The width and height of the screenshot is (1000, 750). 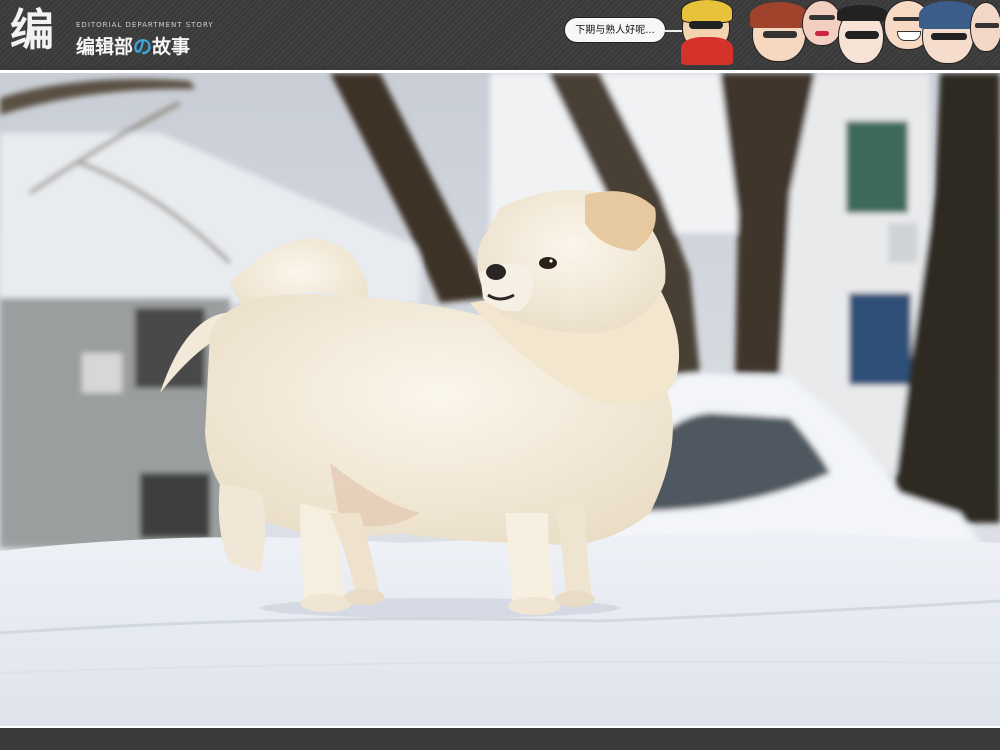 What do you see at coordinates (822, 23) in the screenshot?
I see `face-3-icon` at bounding box center [822, 23].